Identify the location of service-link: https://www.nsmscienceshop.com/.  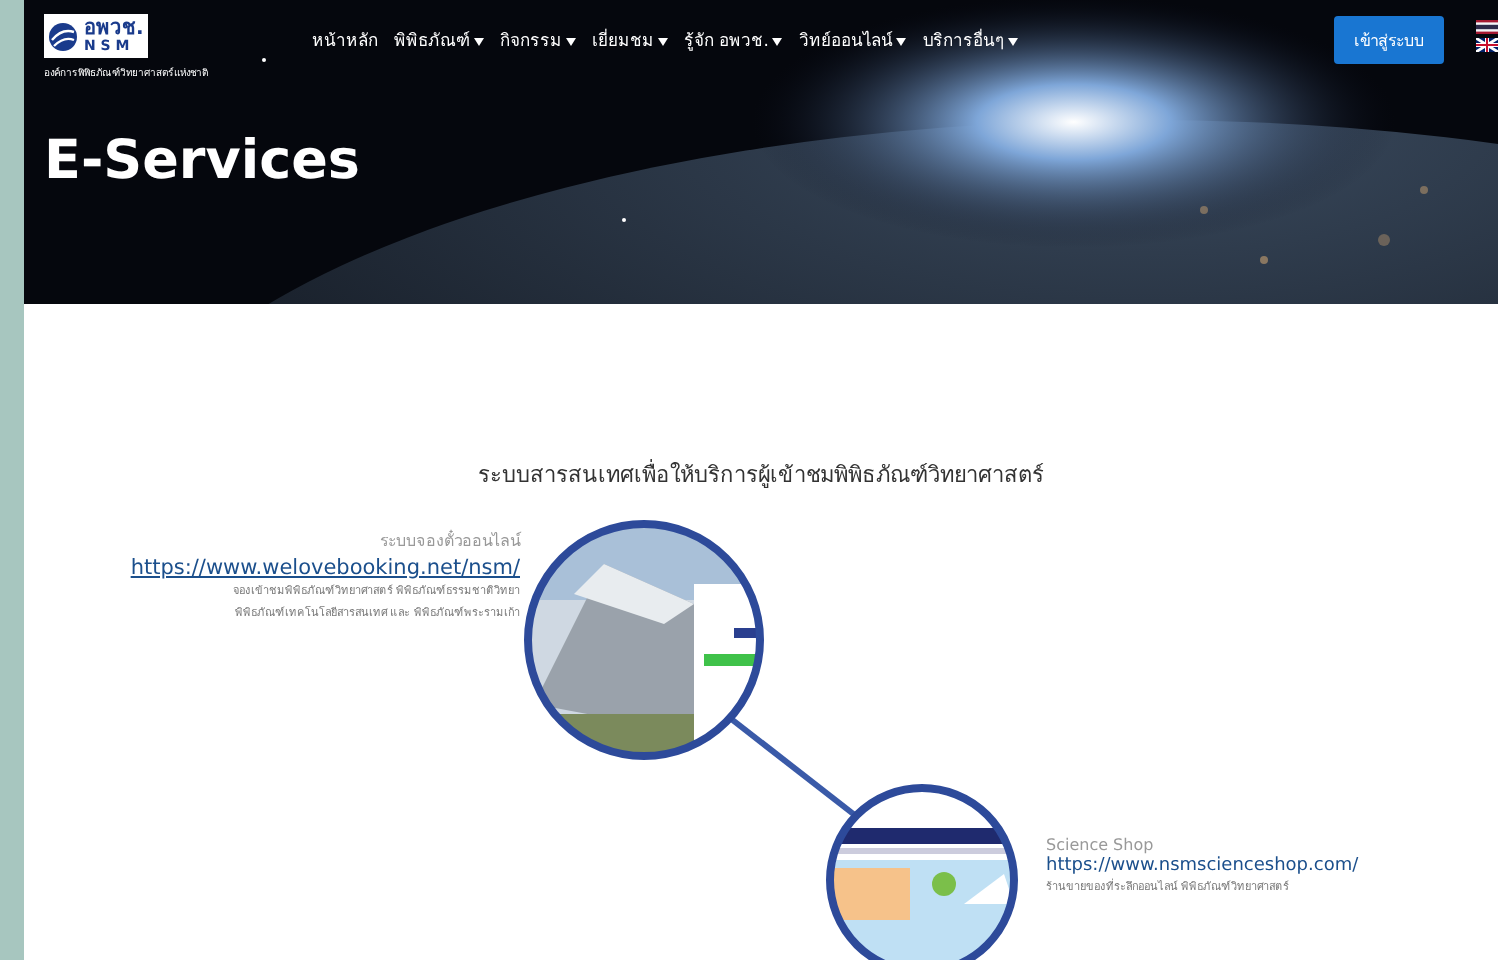
(1202, 866).